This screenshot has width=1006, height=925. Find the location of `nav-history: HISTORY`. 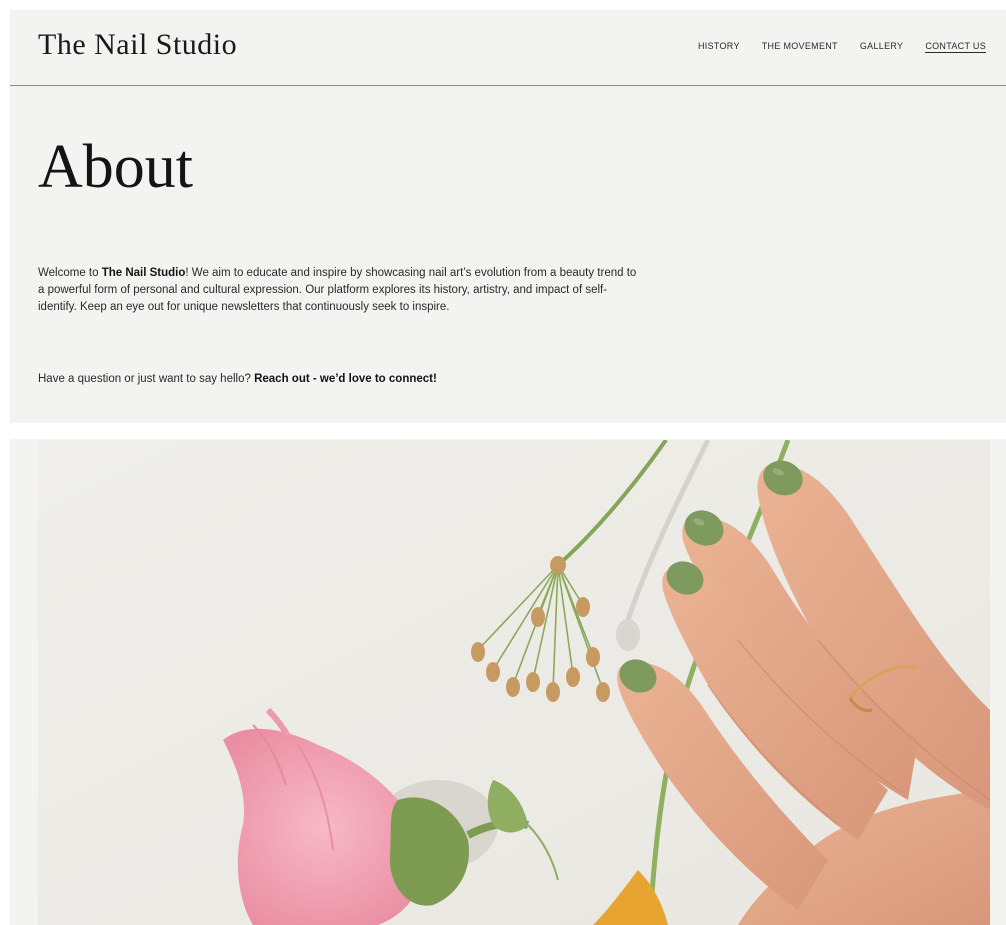

nav-history: HISTORY is located at coordinates (719, 47).